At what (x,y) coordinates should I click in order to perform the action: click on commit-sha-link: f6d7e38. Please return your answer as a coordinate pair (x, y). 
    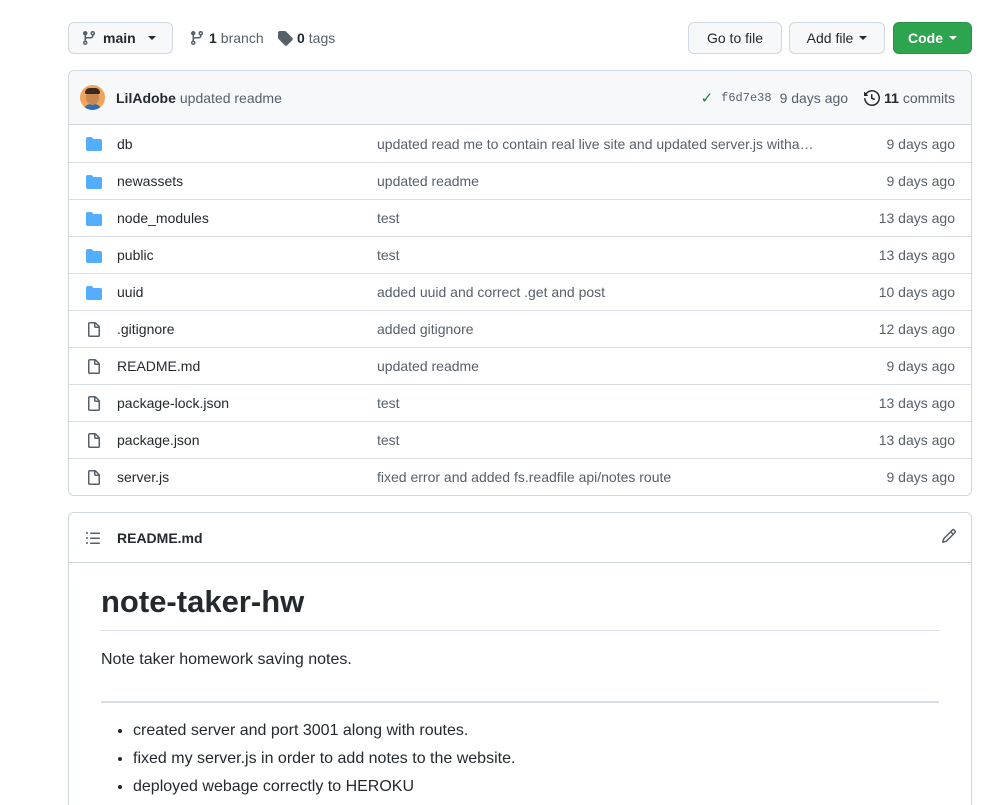
    Looking at the image, I should click on (746, 98).